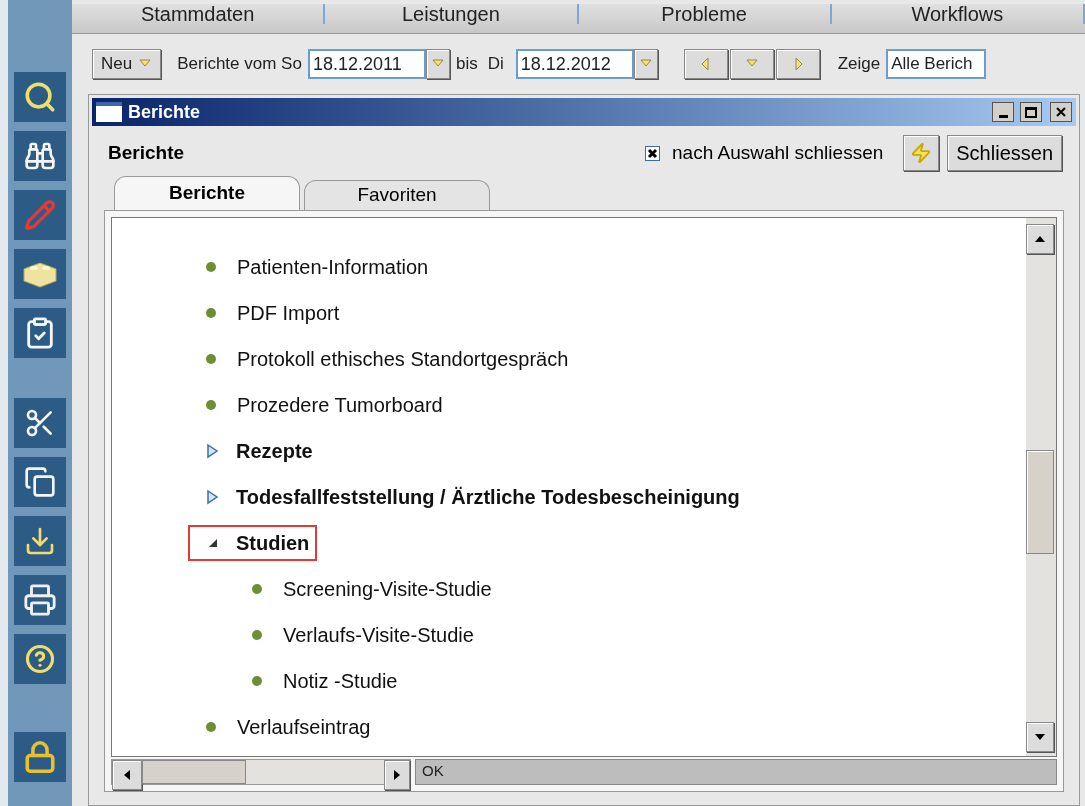 Image resolution: width=1085 pixels, height=806 pixels. I want to click on window-icon, so click(109, 112).